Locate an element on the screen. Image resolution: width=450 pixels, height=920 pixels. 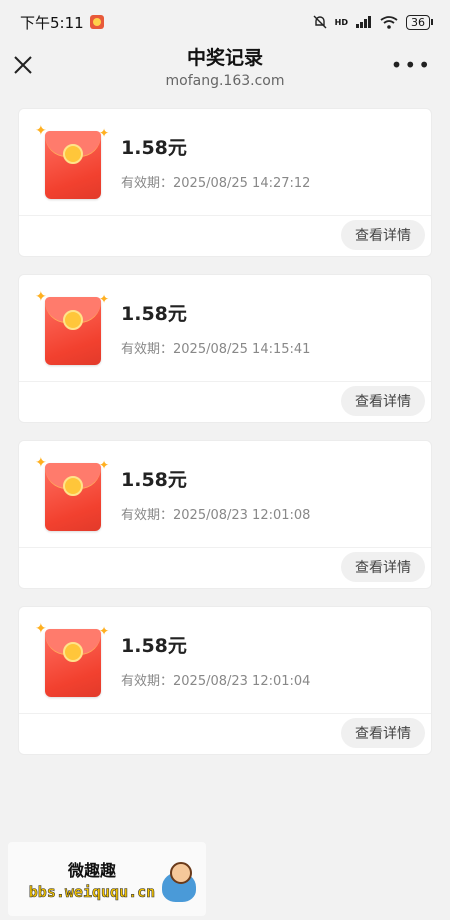
mute-bell-icon is located at coordinates (320, 22).